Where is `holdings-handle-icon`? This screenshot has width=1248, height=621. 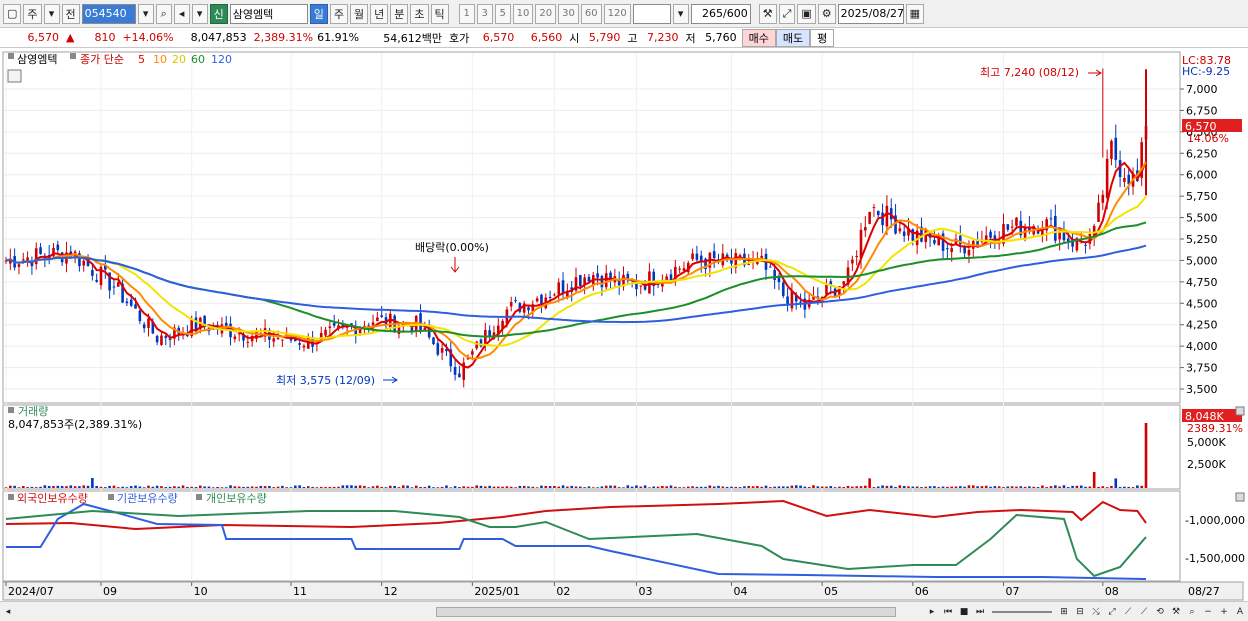
holdings-handle-icon is located at coordinates (11, 497).